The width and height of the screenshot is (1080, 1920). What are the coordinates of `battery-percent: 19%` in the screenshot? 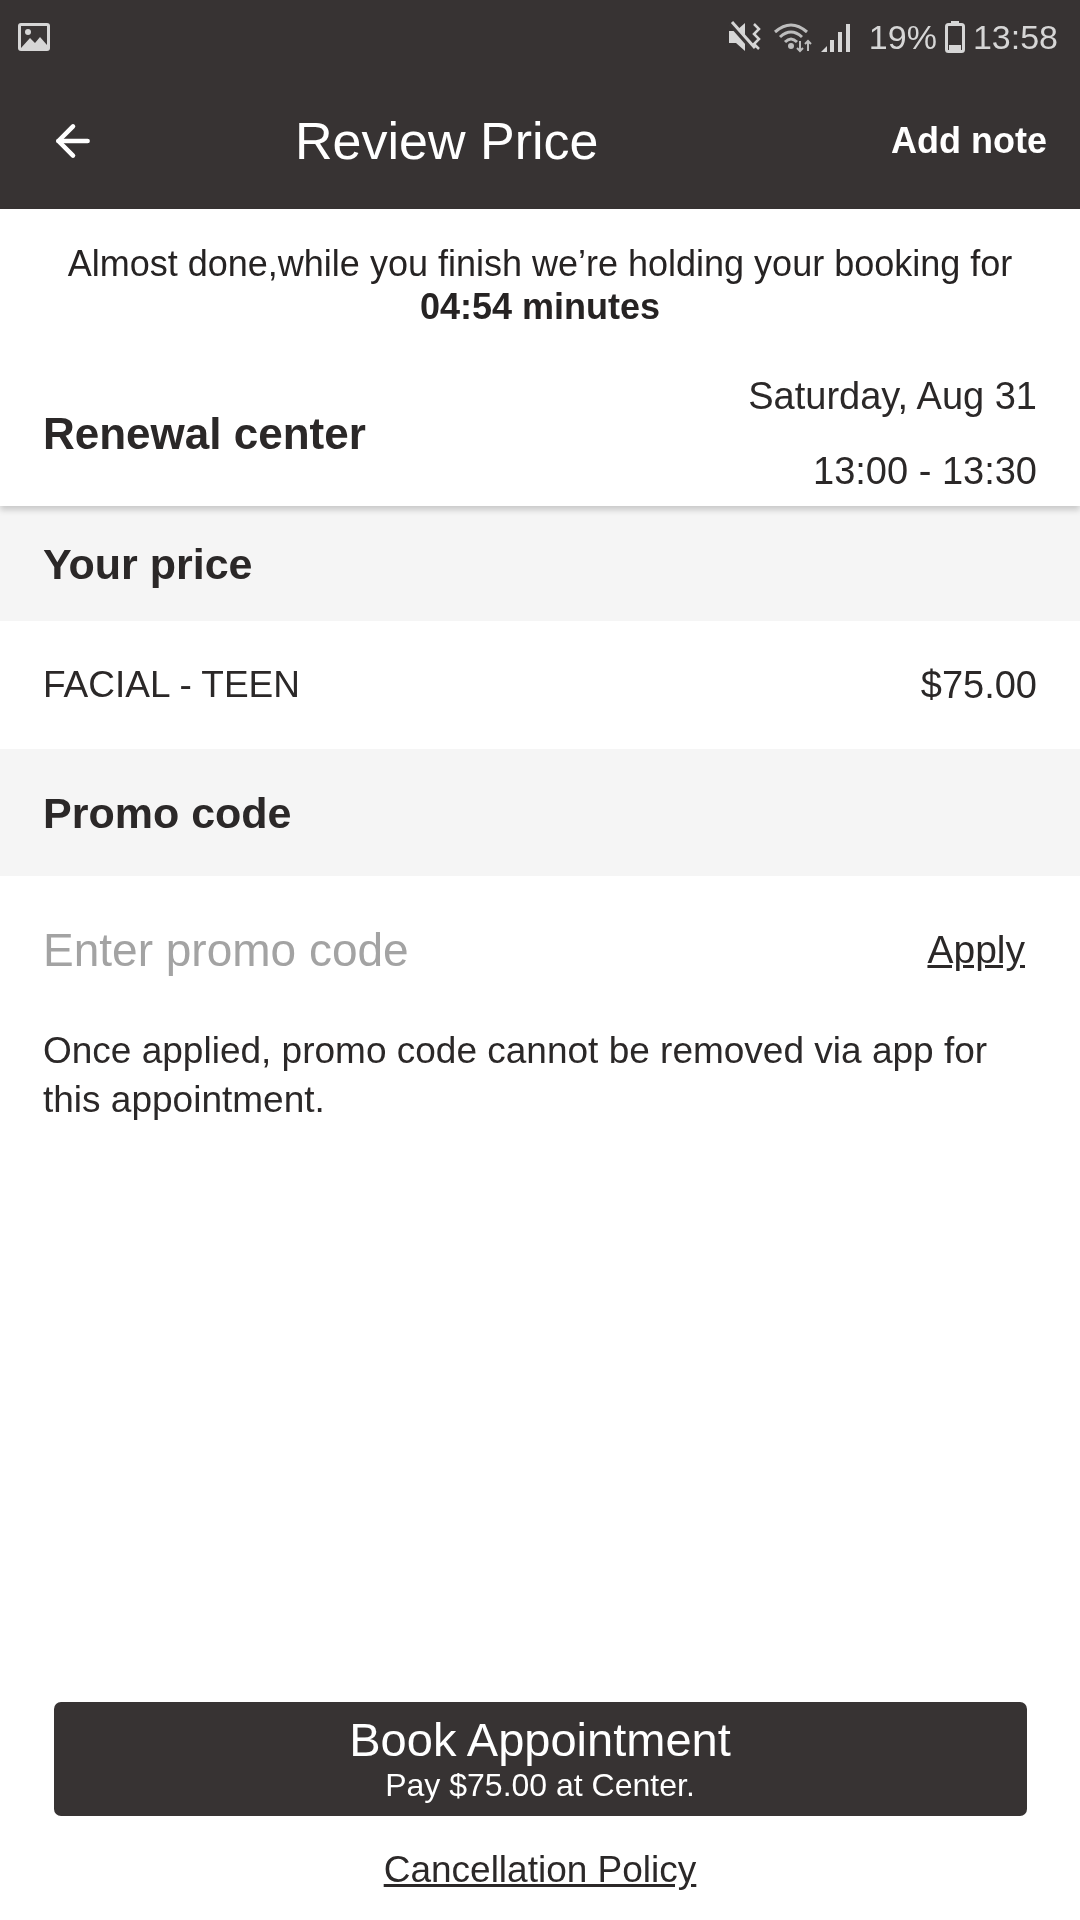 It's located at (902, 36).